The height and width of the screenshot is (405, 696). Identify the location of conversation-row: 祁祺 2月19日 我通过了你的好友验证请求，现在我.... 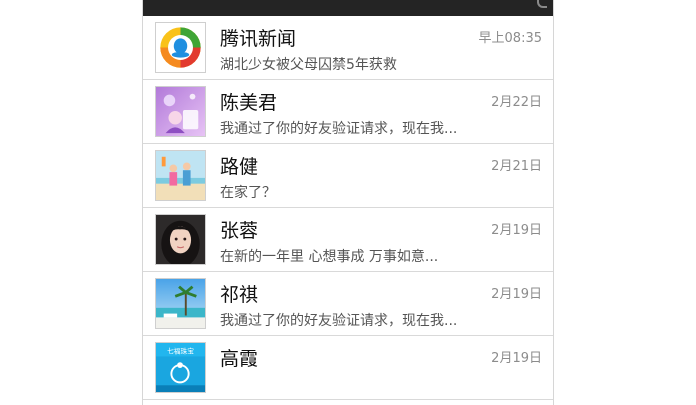
(348, 304).